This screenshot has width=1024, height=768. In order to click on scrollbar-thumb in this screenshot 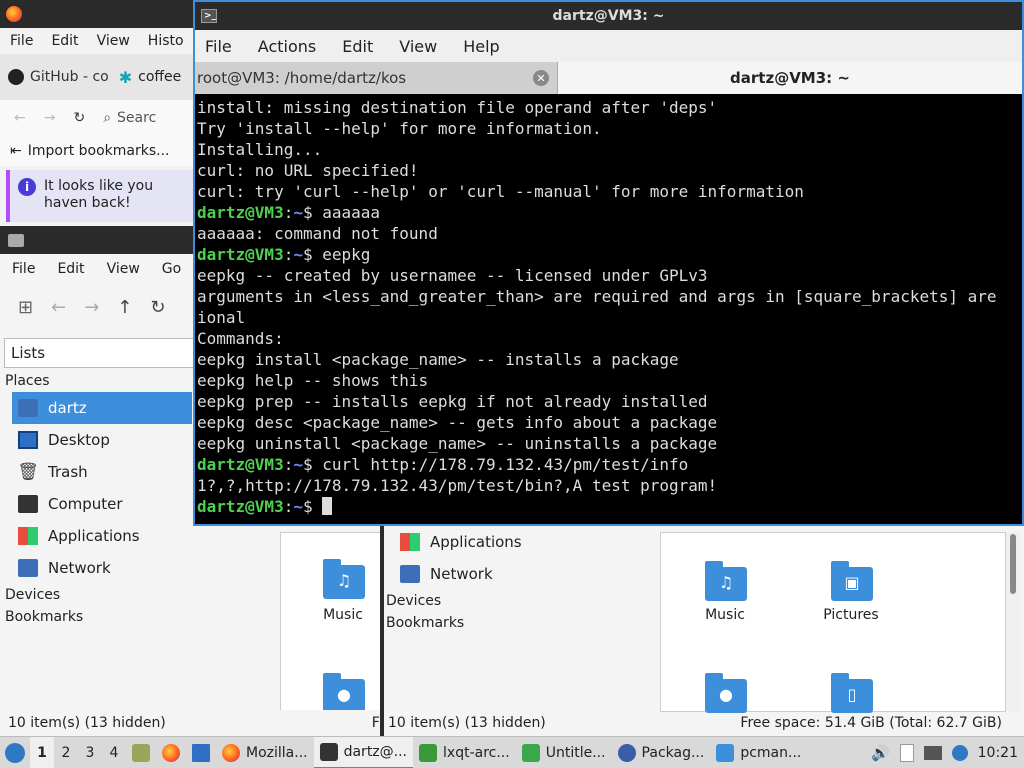, I will do `click(1013, 564)`.